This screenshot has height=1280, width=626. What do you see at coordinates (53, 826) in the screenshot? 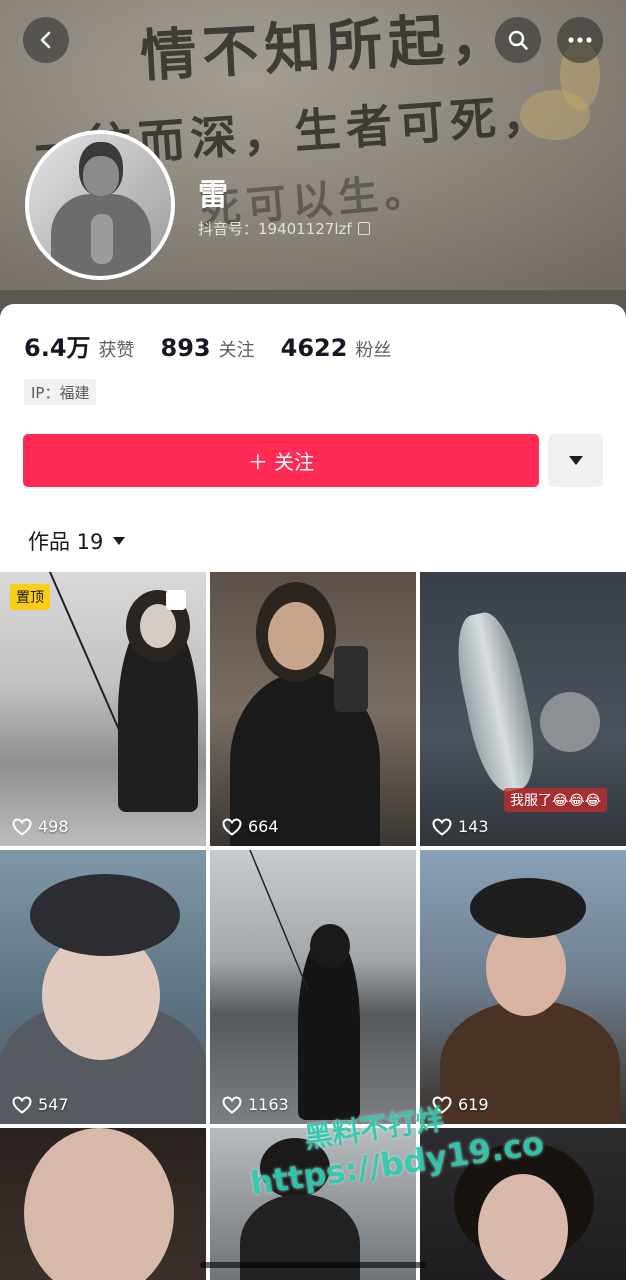
I see `likes-count: 498` at bounding box center [53, 826].